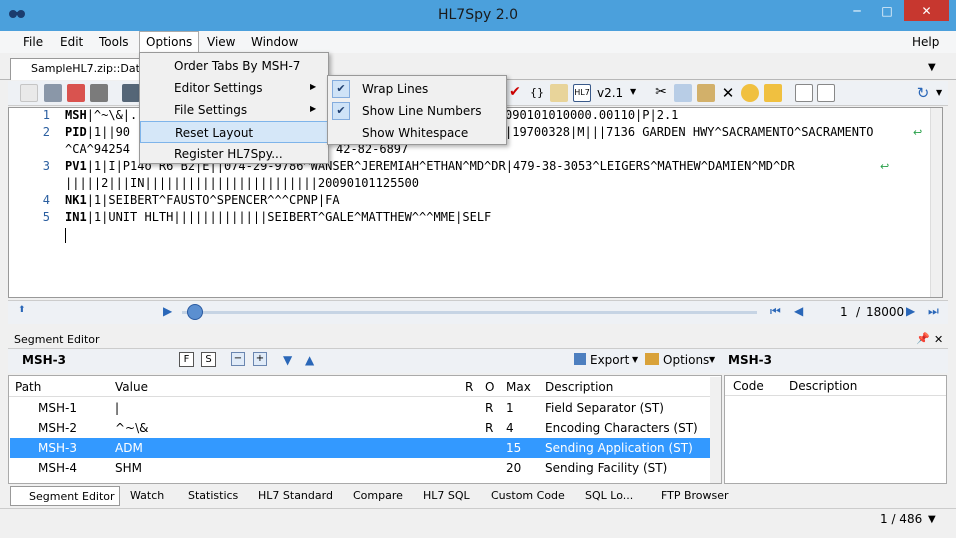  I want to click on print-icon, so click(99, 93).